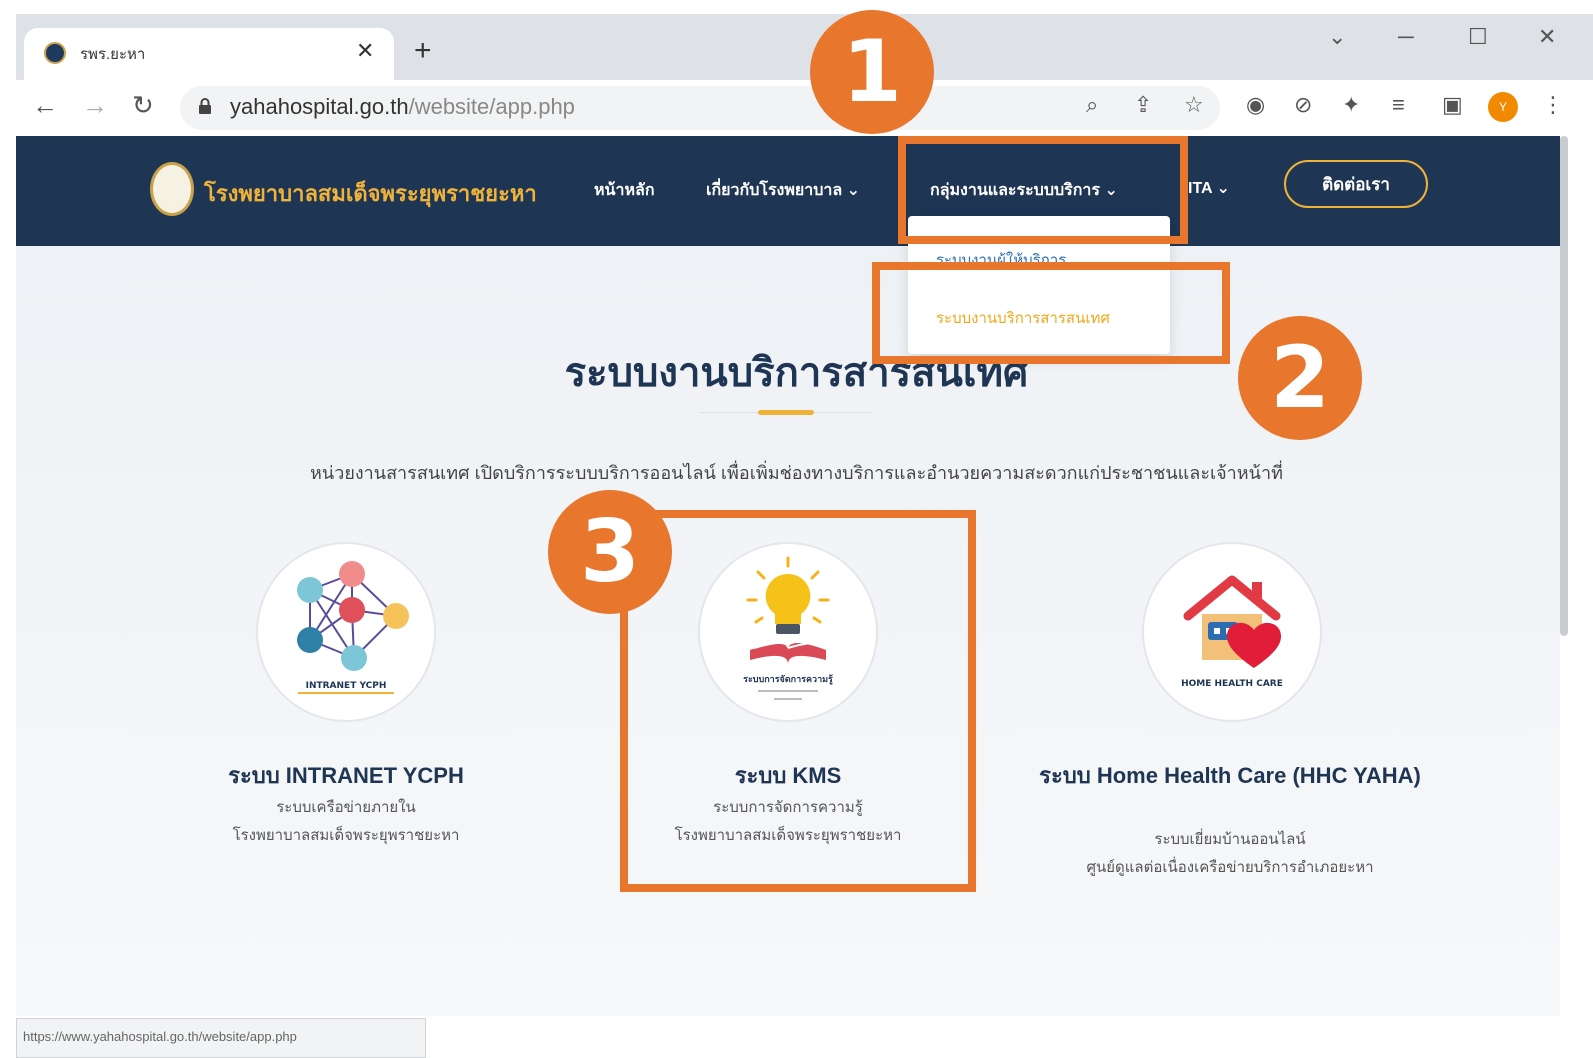  What do you see at coordinates (1351, 105) in the screenshot?
I see `extensions-icon: ✦` at bounding box center [1351, 105].